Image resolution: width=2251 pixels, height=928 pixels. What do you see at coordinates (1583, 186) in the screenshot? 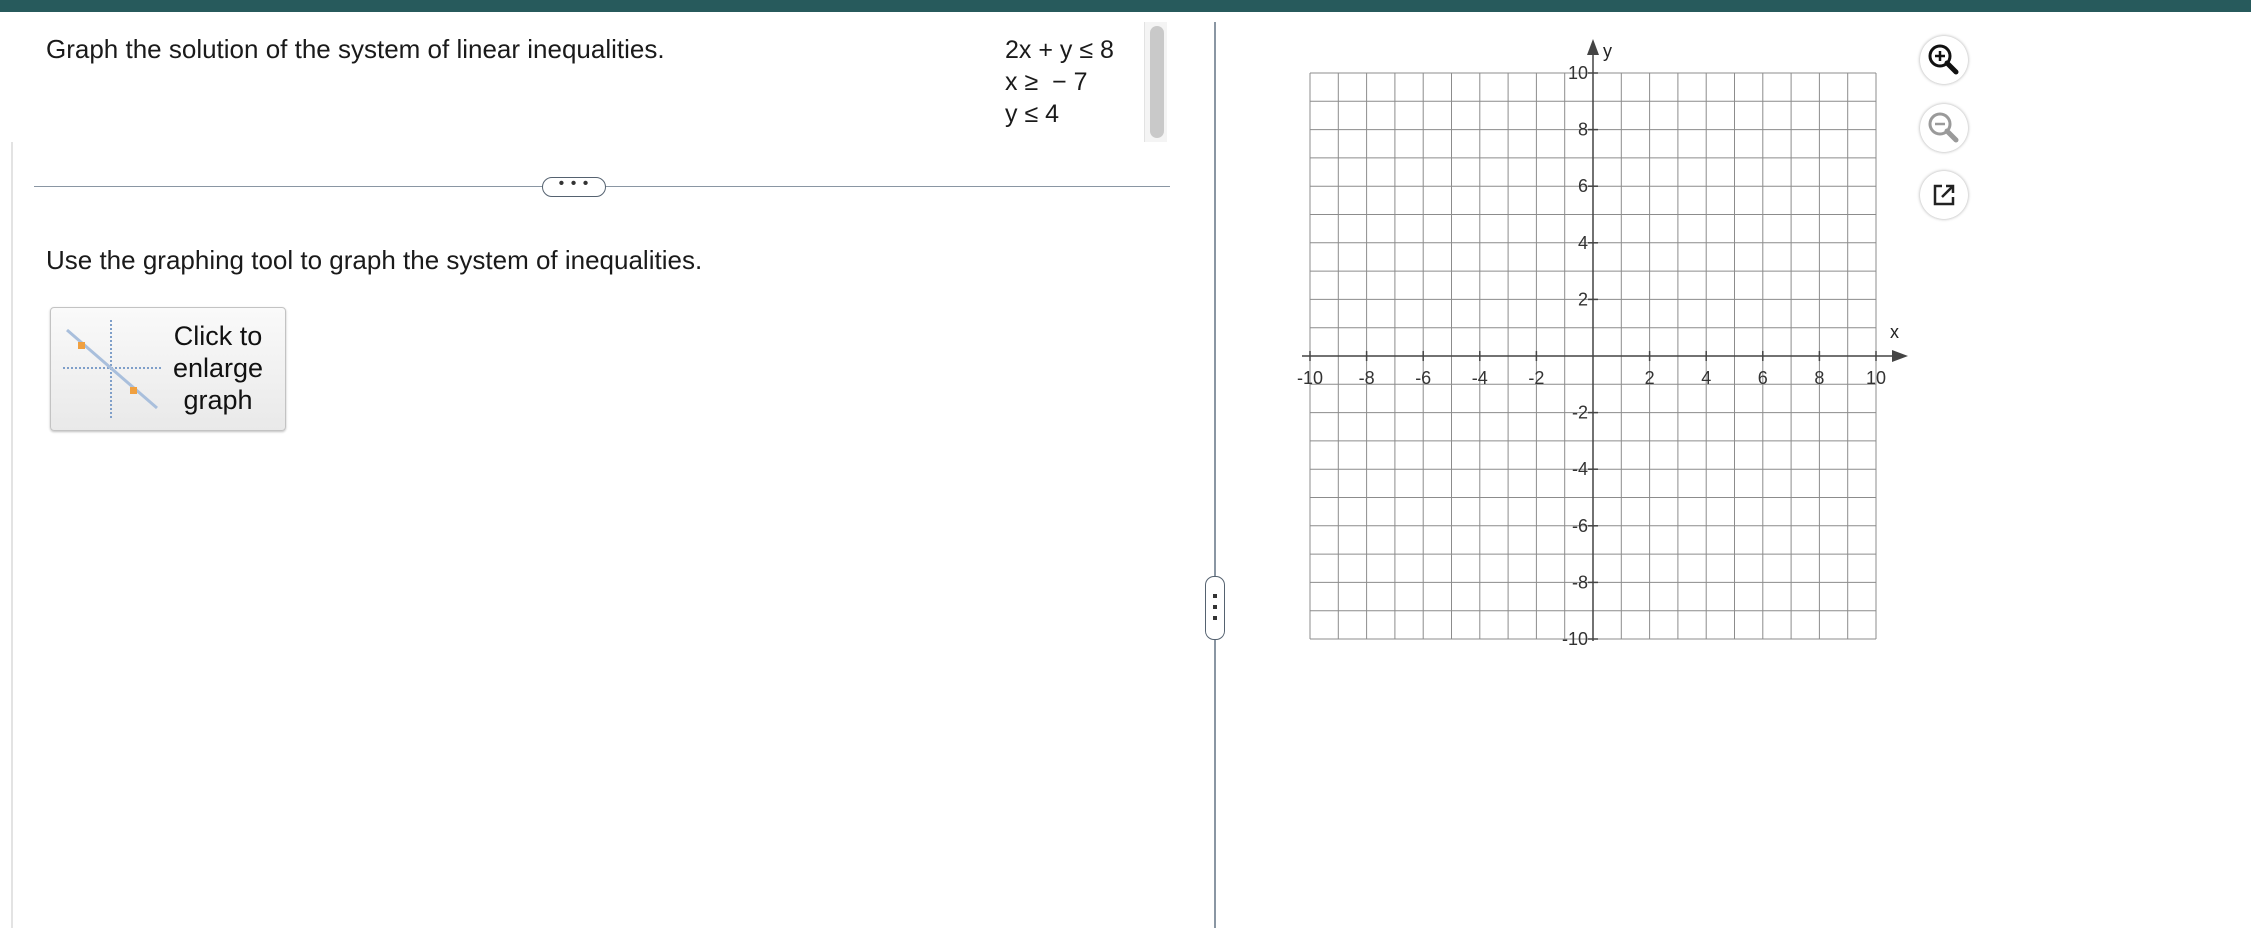
I see `y-tick-label: 6` at bounding box center [1583, 186].